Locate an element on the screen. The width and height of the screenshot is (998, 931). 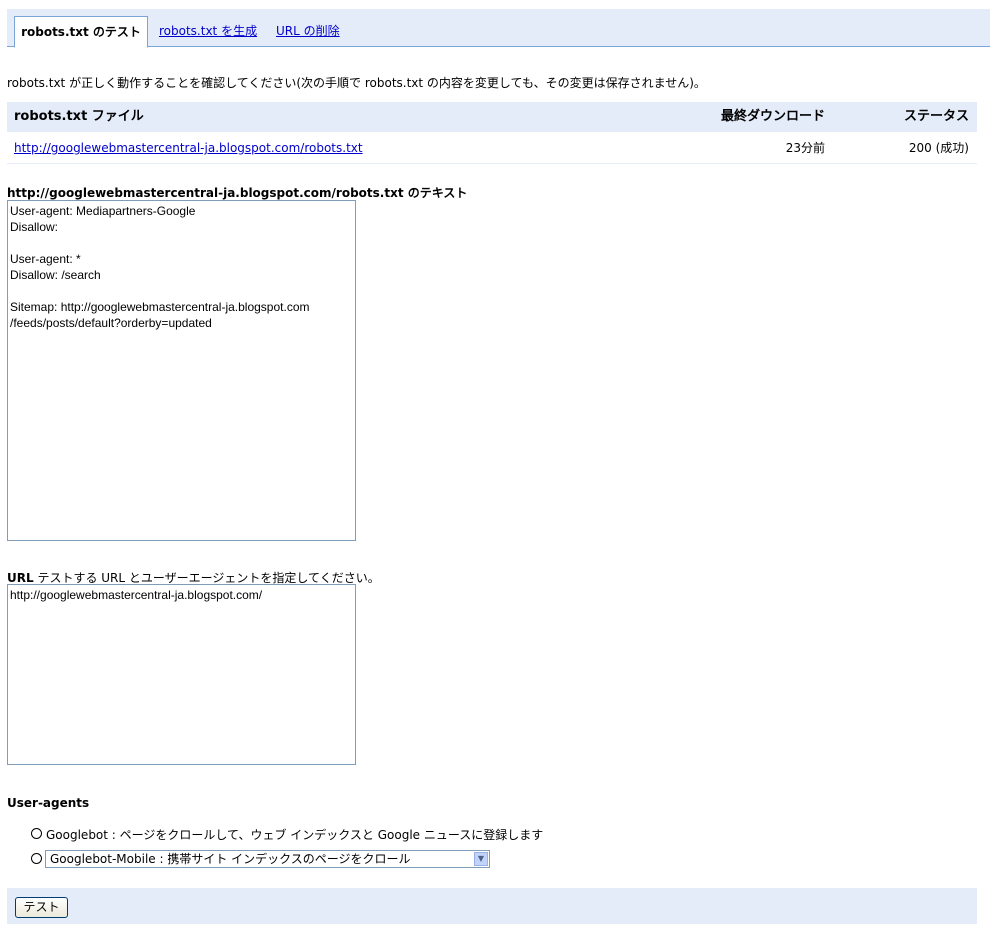
tab-robots-generate: robots.txt を生成 is located at coordinates (208, 31).